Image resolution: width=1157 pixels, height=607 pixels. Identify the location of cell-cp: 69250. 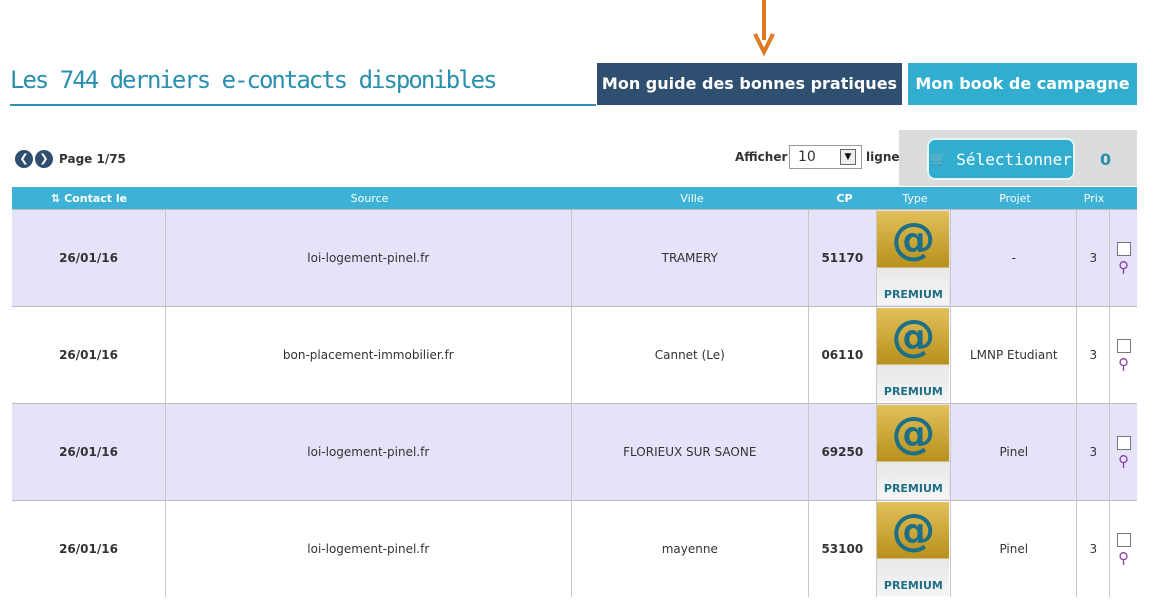
(843, 452).